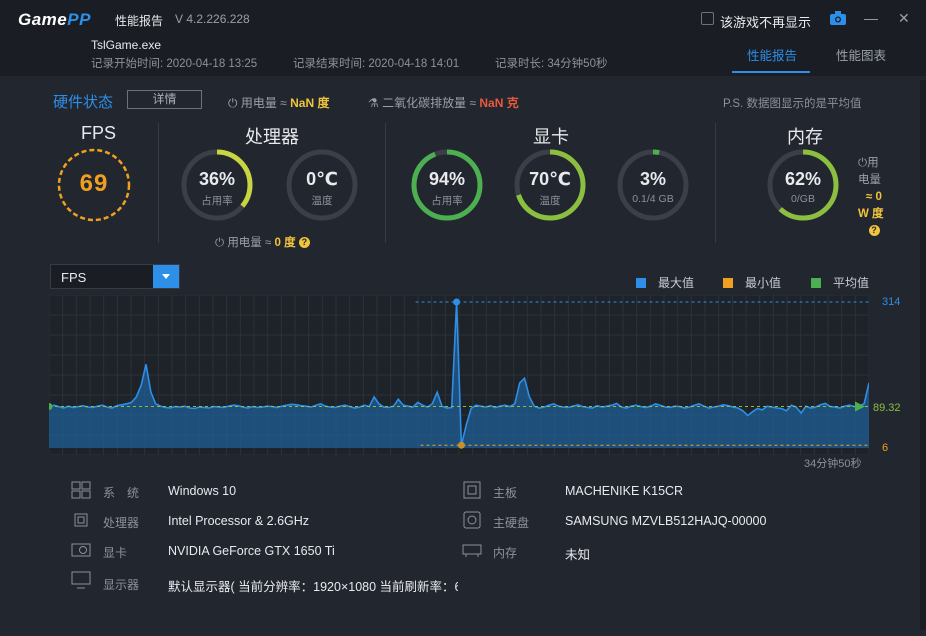 Image resolution: width=926 pixels, height=636 pixels. Describe the element at coordinates (707, 18) in the screenshot. I see `hide-game-checkbox` at that location.